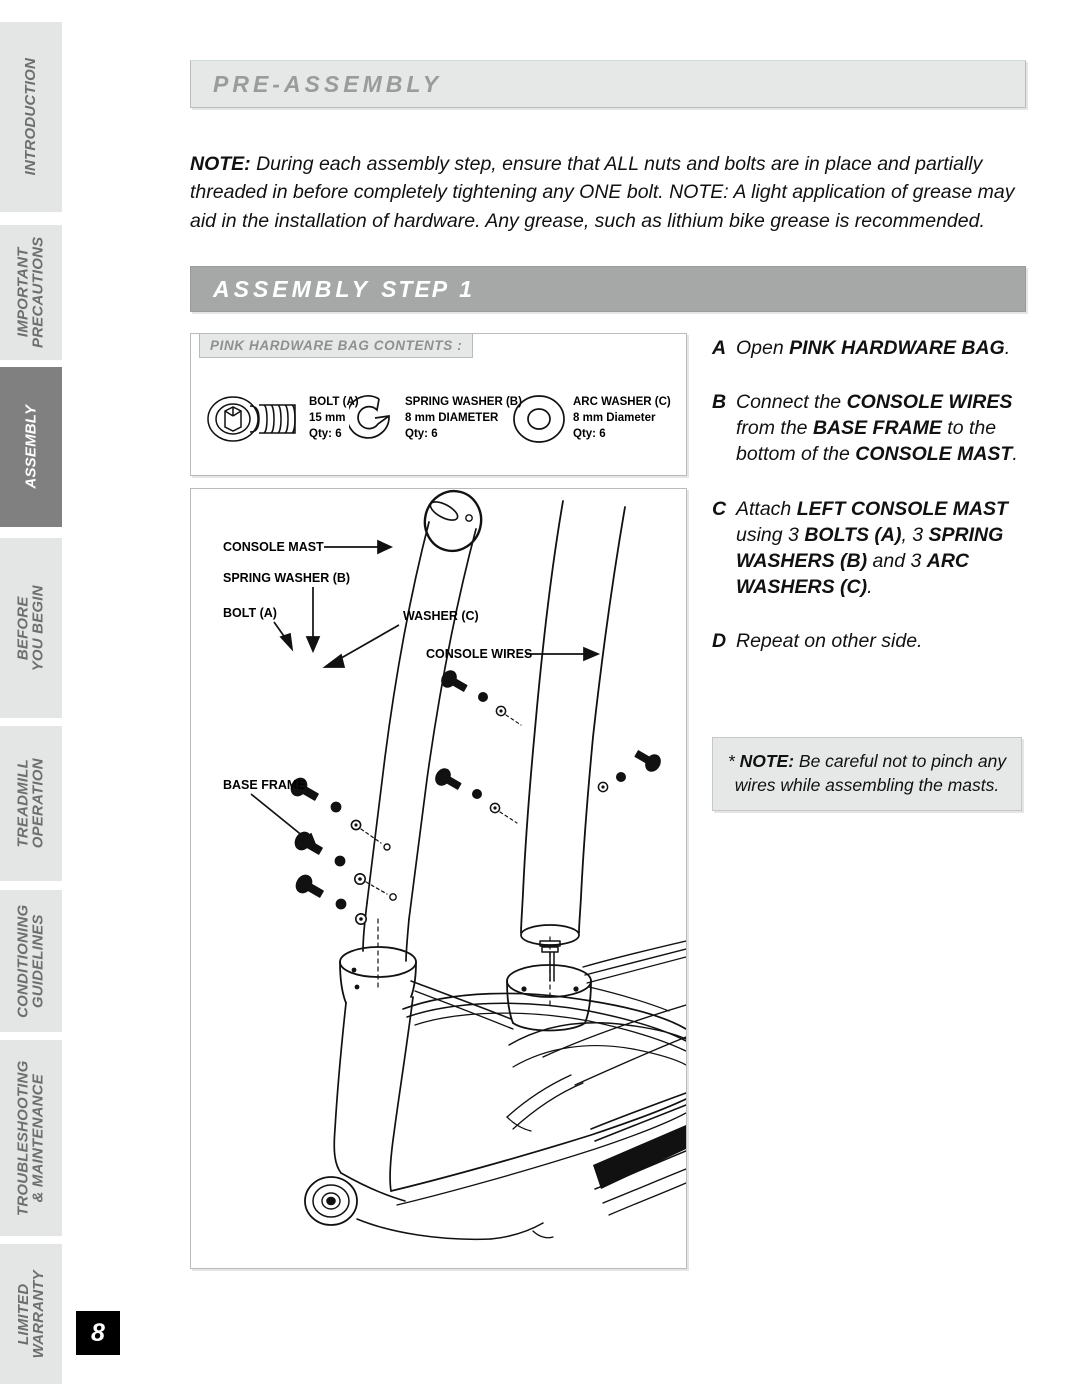 The image size is (1080, 1397). I want to click on step-number: 1, so click(465, 288).